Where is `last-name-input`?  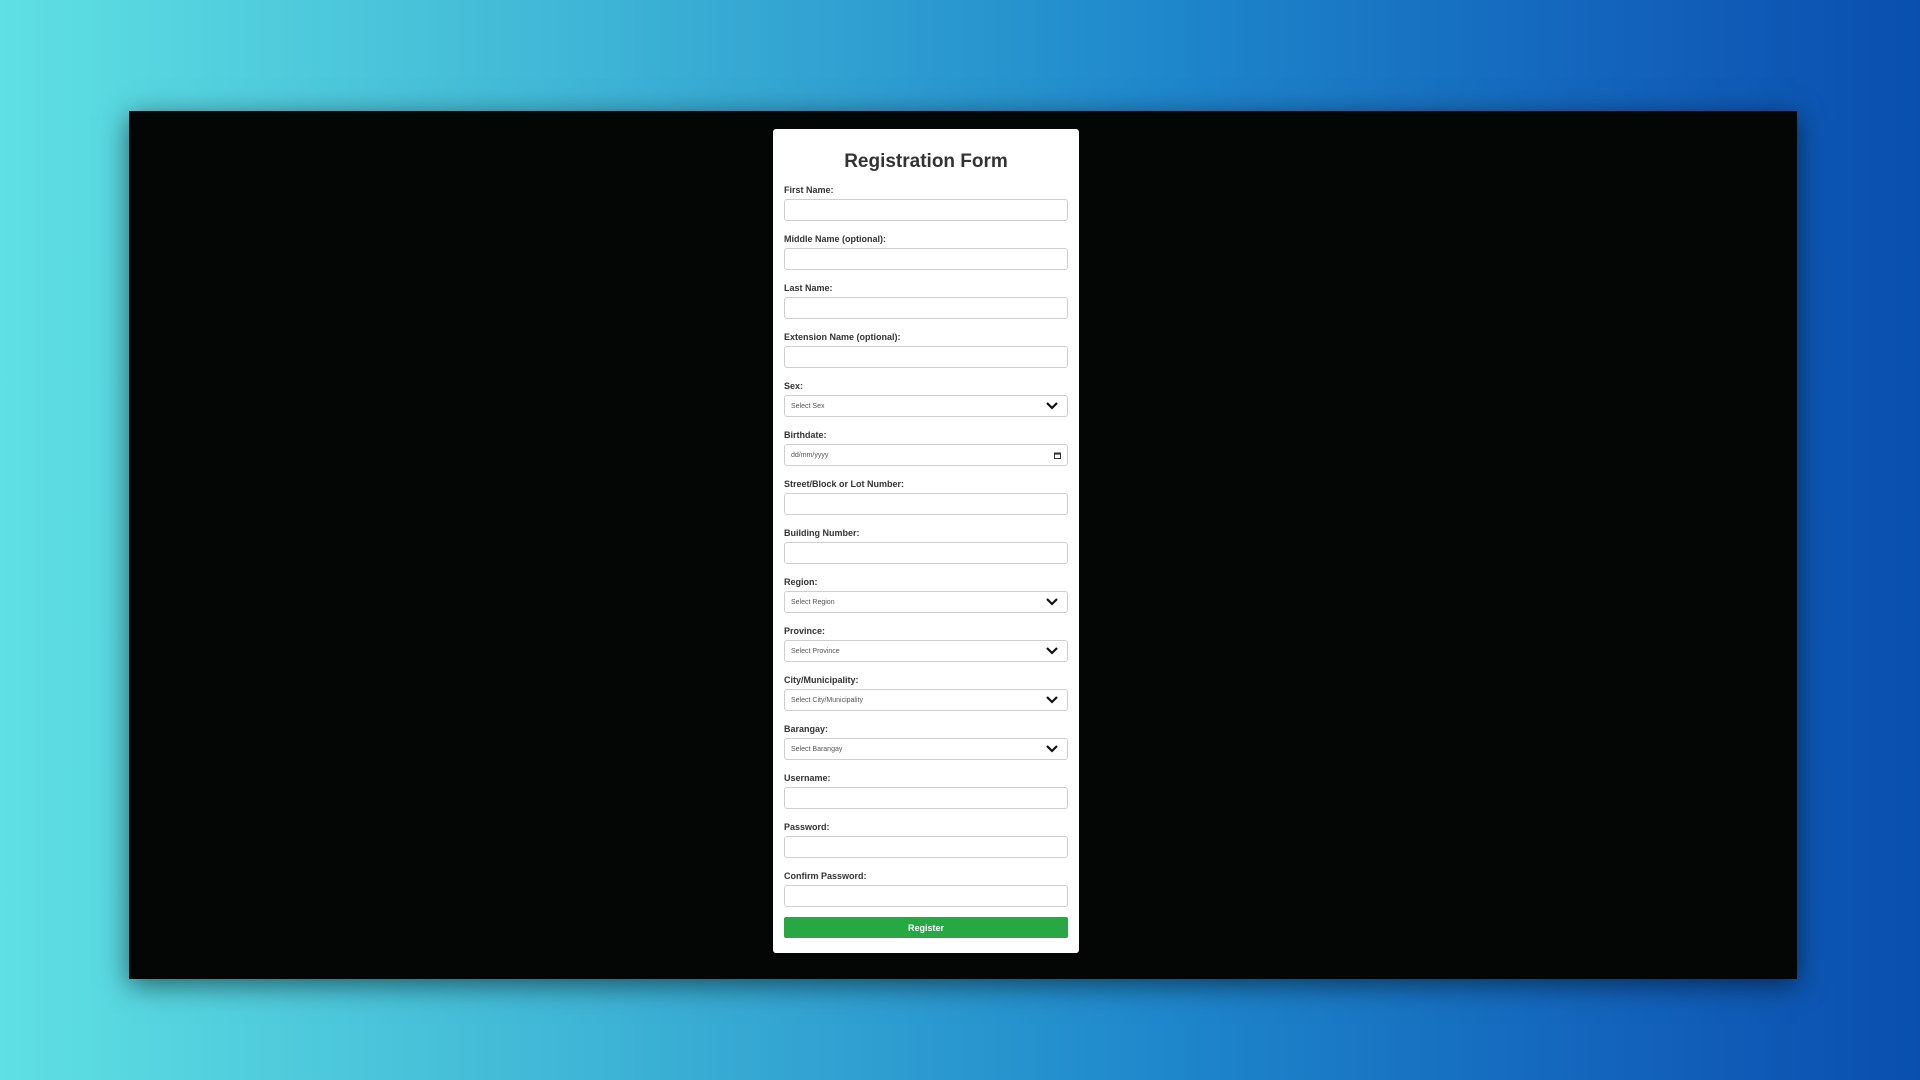
last-name-input is located at coordinates (926, 308).